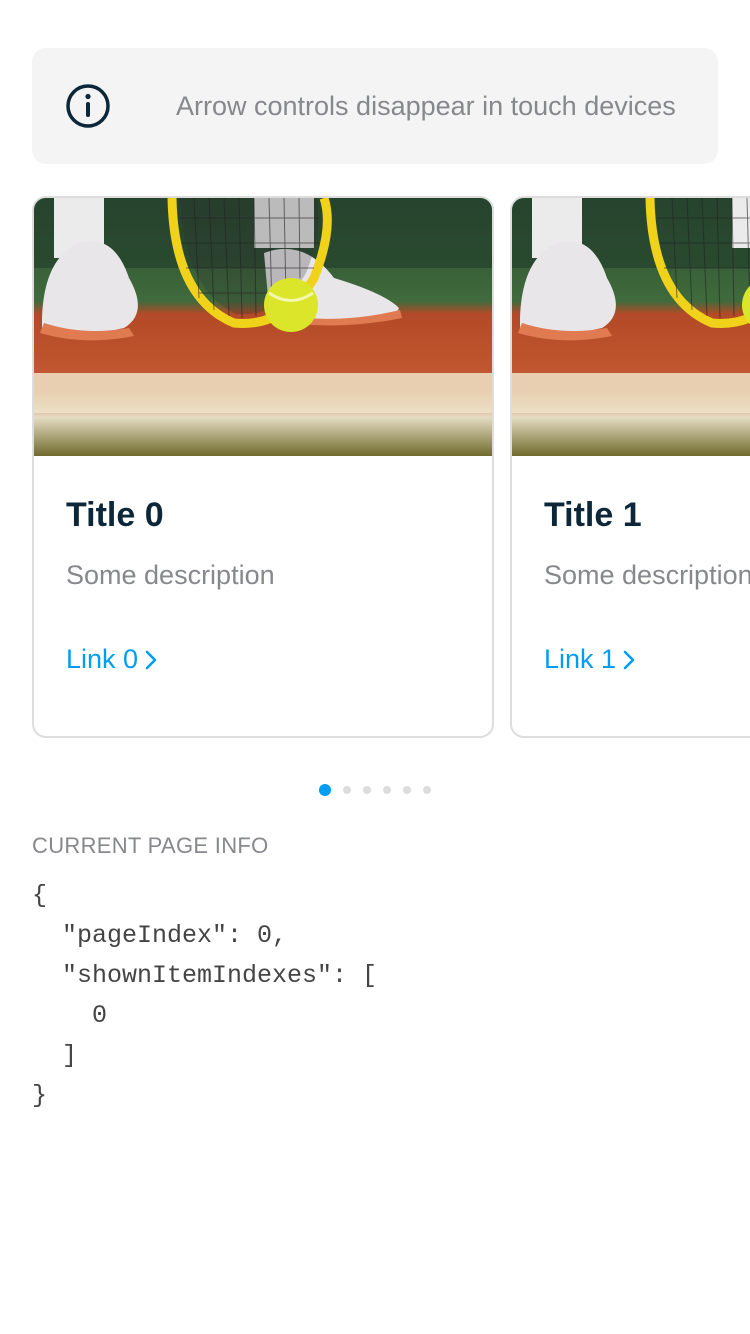 This screenshot has height=1334, width=750. What do you see at coordinates (375, 790) in the screenshot?
I see `carousel-pagination` at bounding box center [375, 790].